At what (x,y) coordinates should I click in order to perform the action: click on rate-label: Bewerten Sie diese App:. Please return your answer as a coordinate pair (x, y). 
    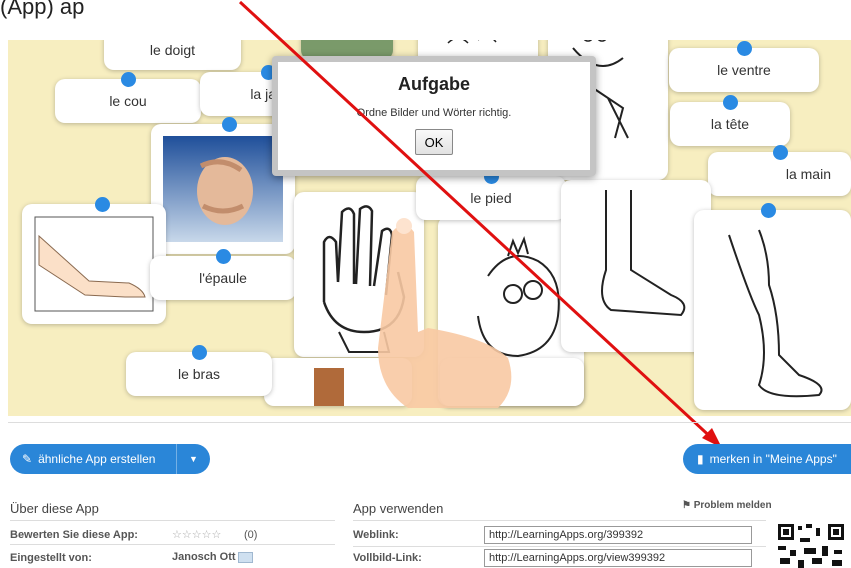
    Looking at the image, I should click on (74, 535).